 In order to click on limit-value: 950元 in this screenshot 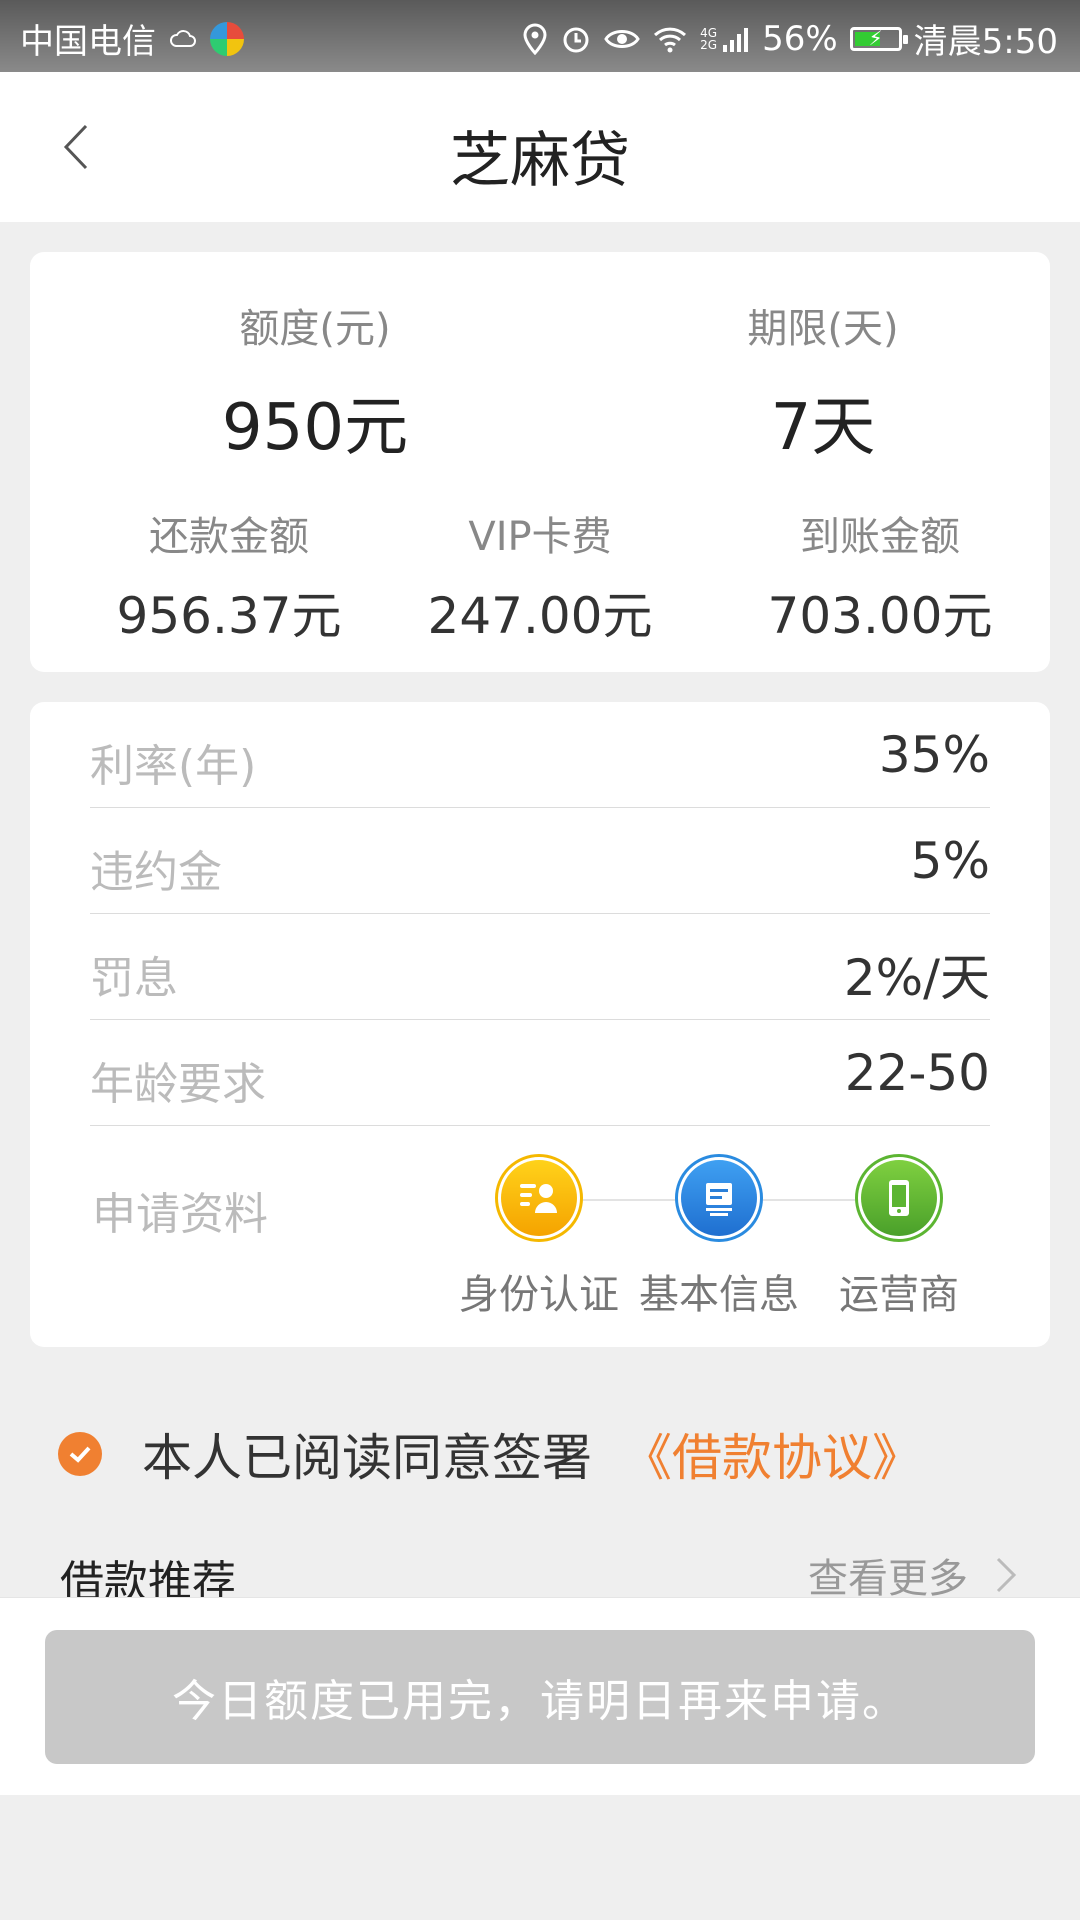, I will do `click(315, 428)`.